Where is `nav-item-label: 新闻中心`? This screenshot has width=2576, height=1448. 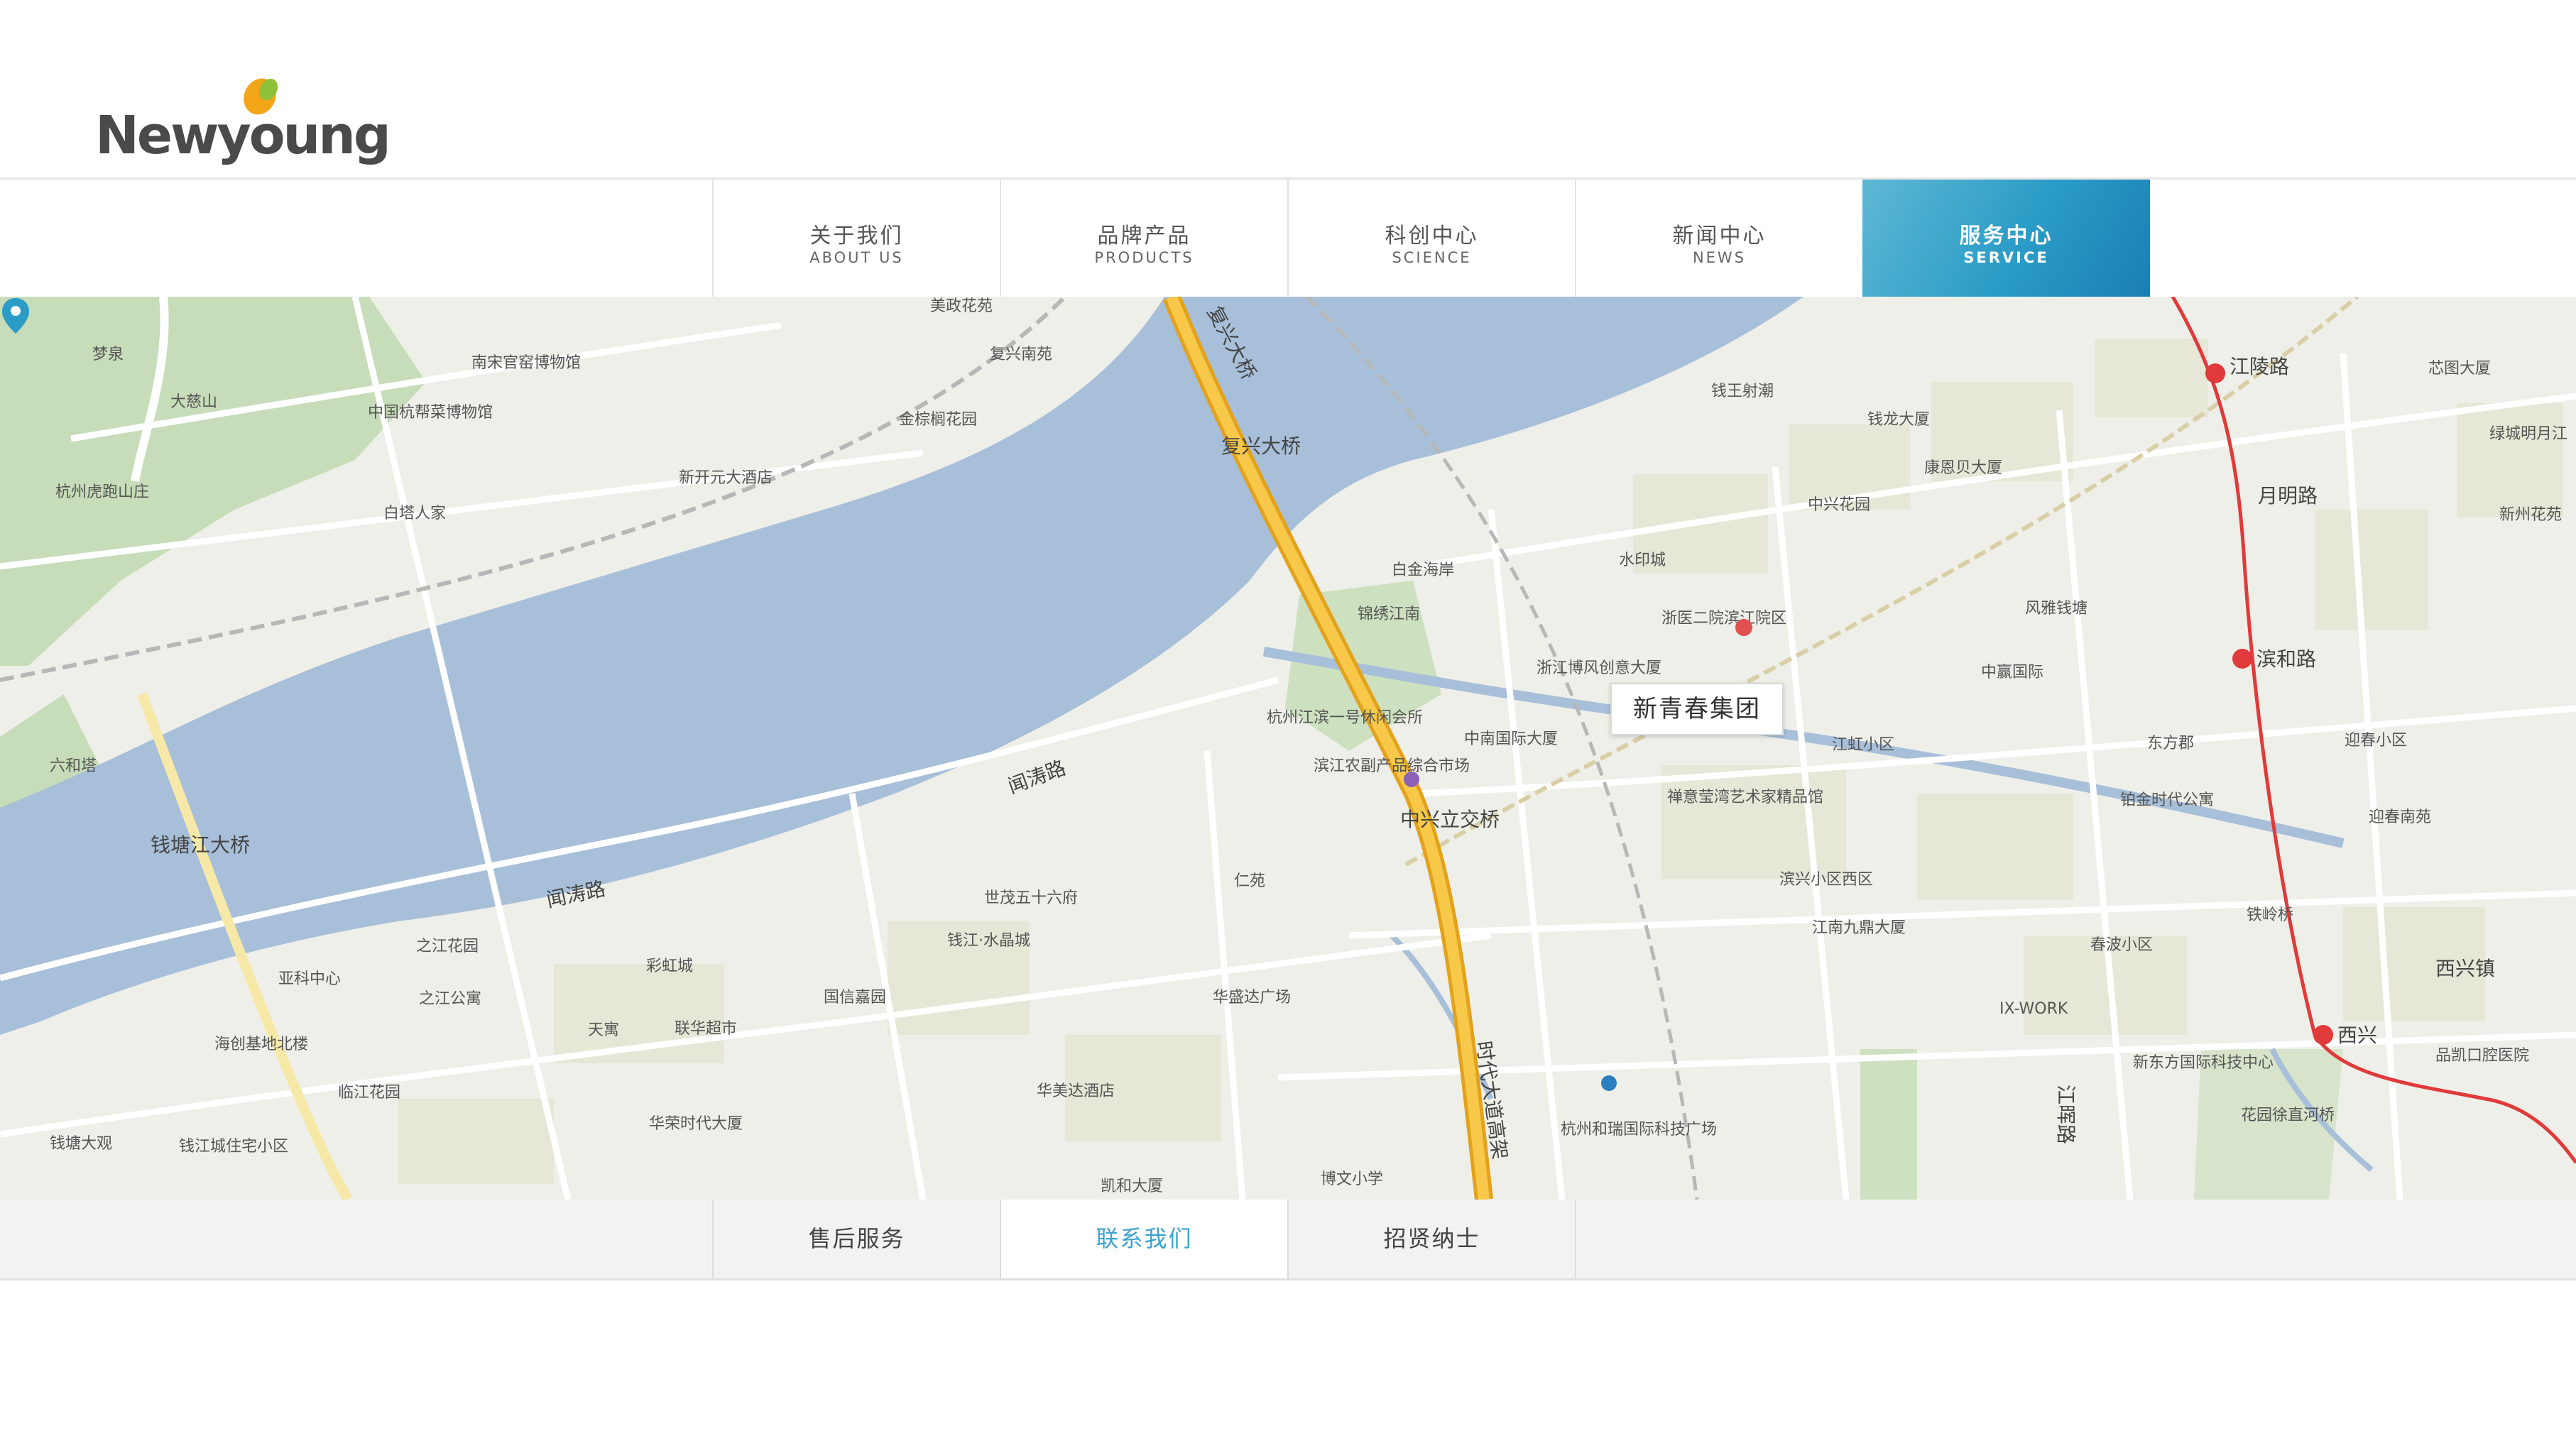 nav-item-label: 新闻中心 is located at coordinates (1719, 236).